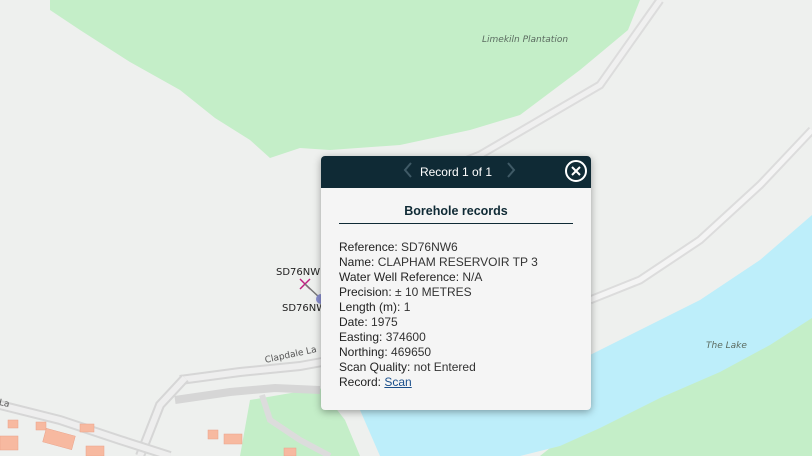  Describe the element at coordinates (357, 262) in the screenshot. I see `field-label: Name:` at that location.